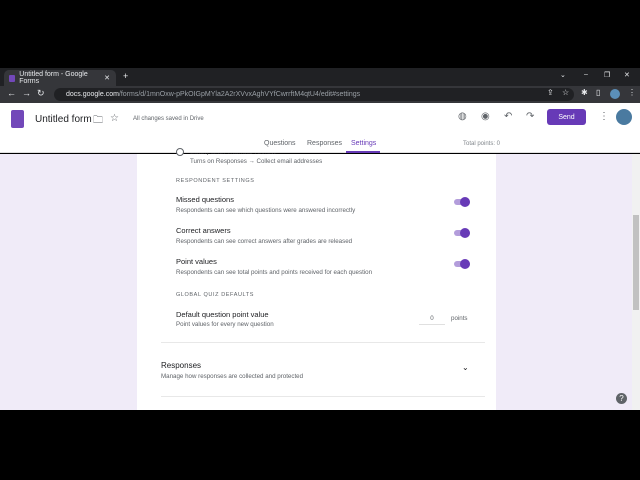  What do you see at coordinates (462, 202) in the screenshot?
I see `missed-questions-toggle` at bounding box center [462, 202].